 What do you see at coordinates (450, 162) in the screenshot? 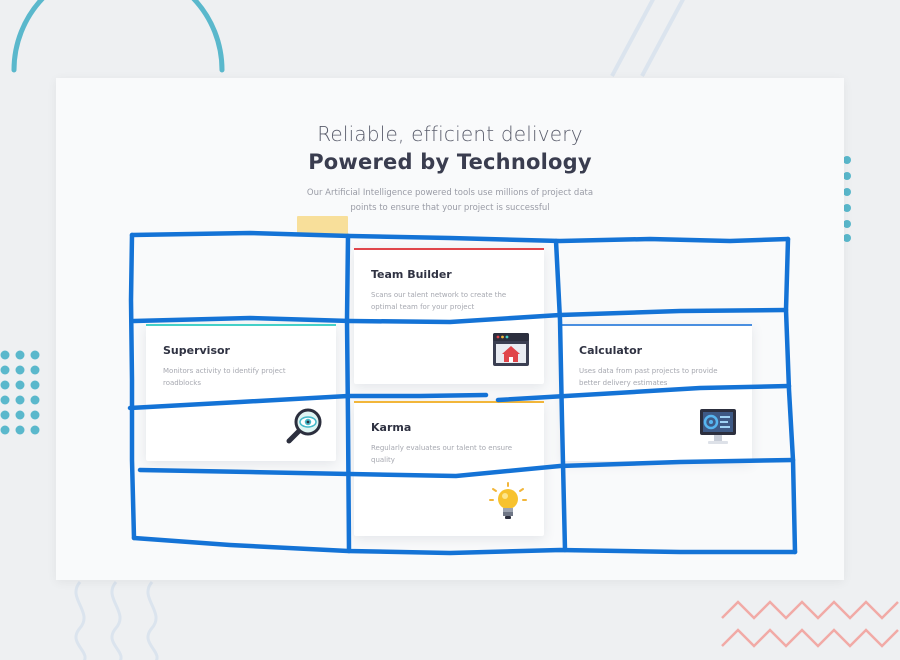
I see `section-title: Powered by Technology` at bounding box center [450, 162].